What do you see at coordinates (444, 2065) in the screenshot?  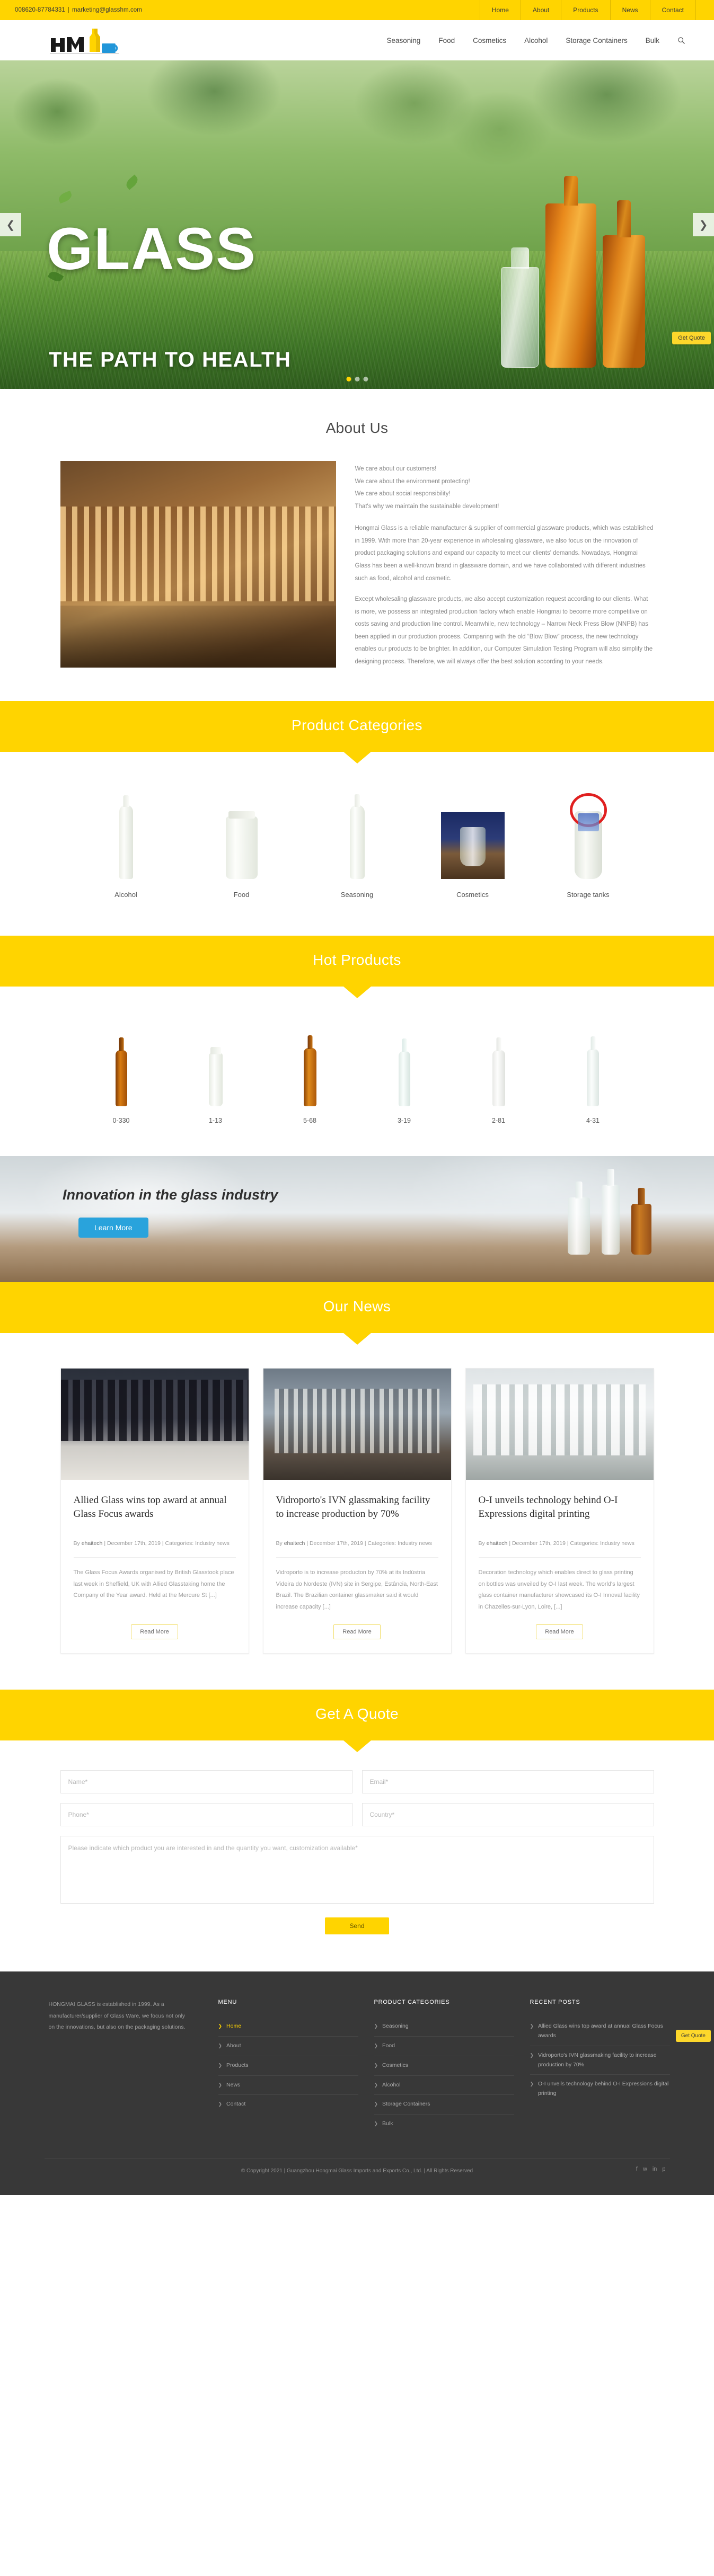 I see `footer-category-cosmetics: ❯ Cosmetics` at bounding box center [444, 2065].